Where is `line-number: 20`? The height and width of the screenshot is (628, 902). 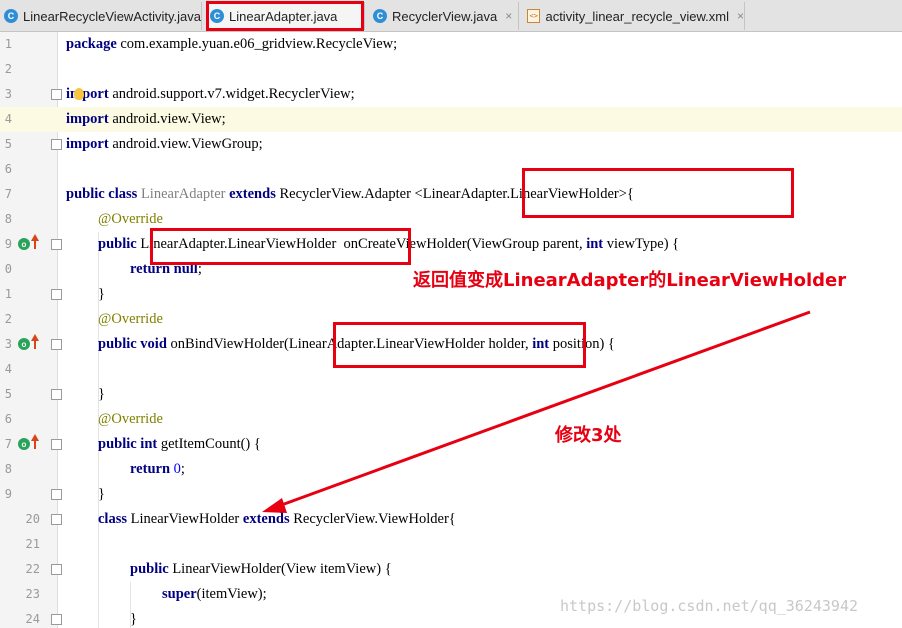
line-number: 20 is located at coordinates (32, 519).